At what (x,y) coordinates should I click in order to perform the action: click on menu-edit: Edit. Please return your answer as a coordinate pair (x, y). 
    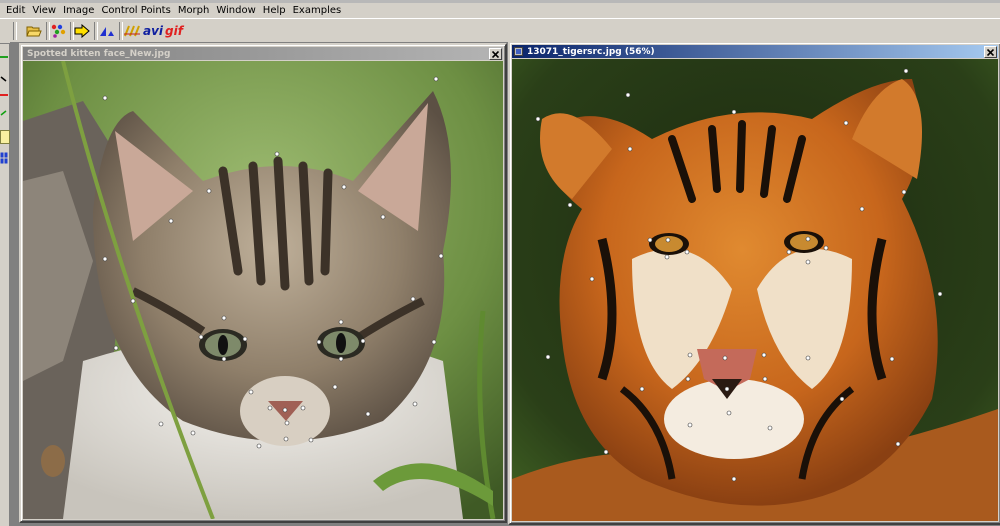
    Looking at the image, I should click on (15, 10).